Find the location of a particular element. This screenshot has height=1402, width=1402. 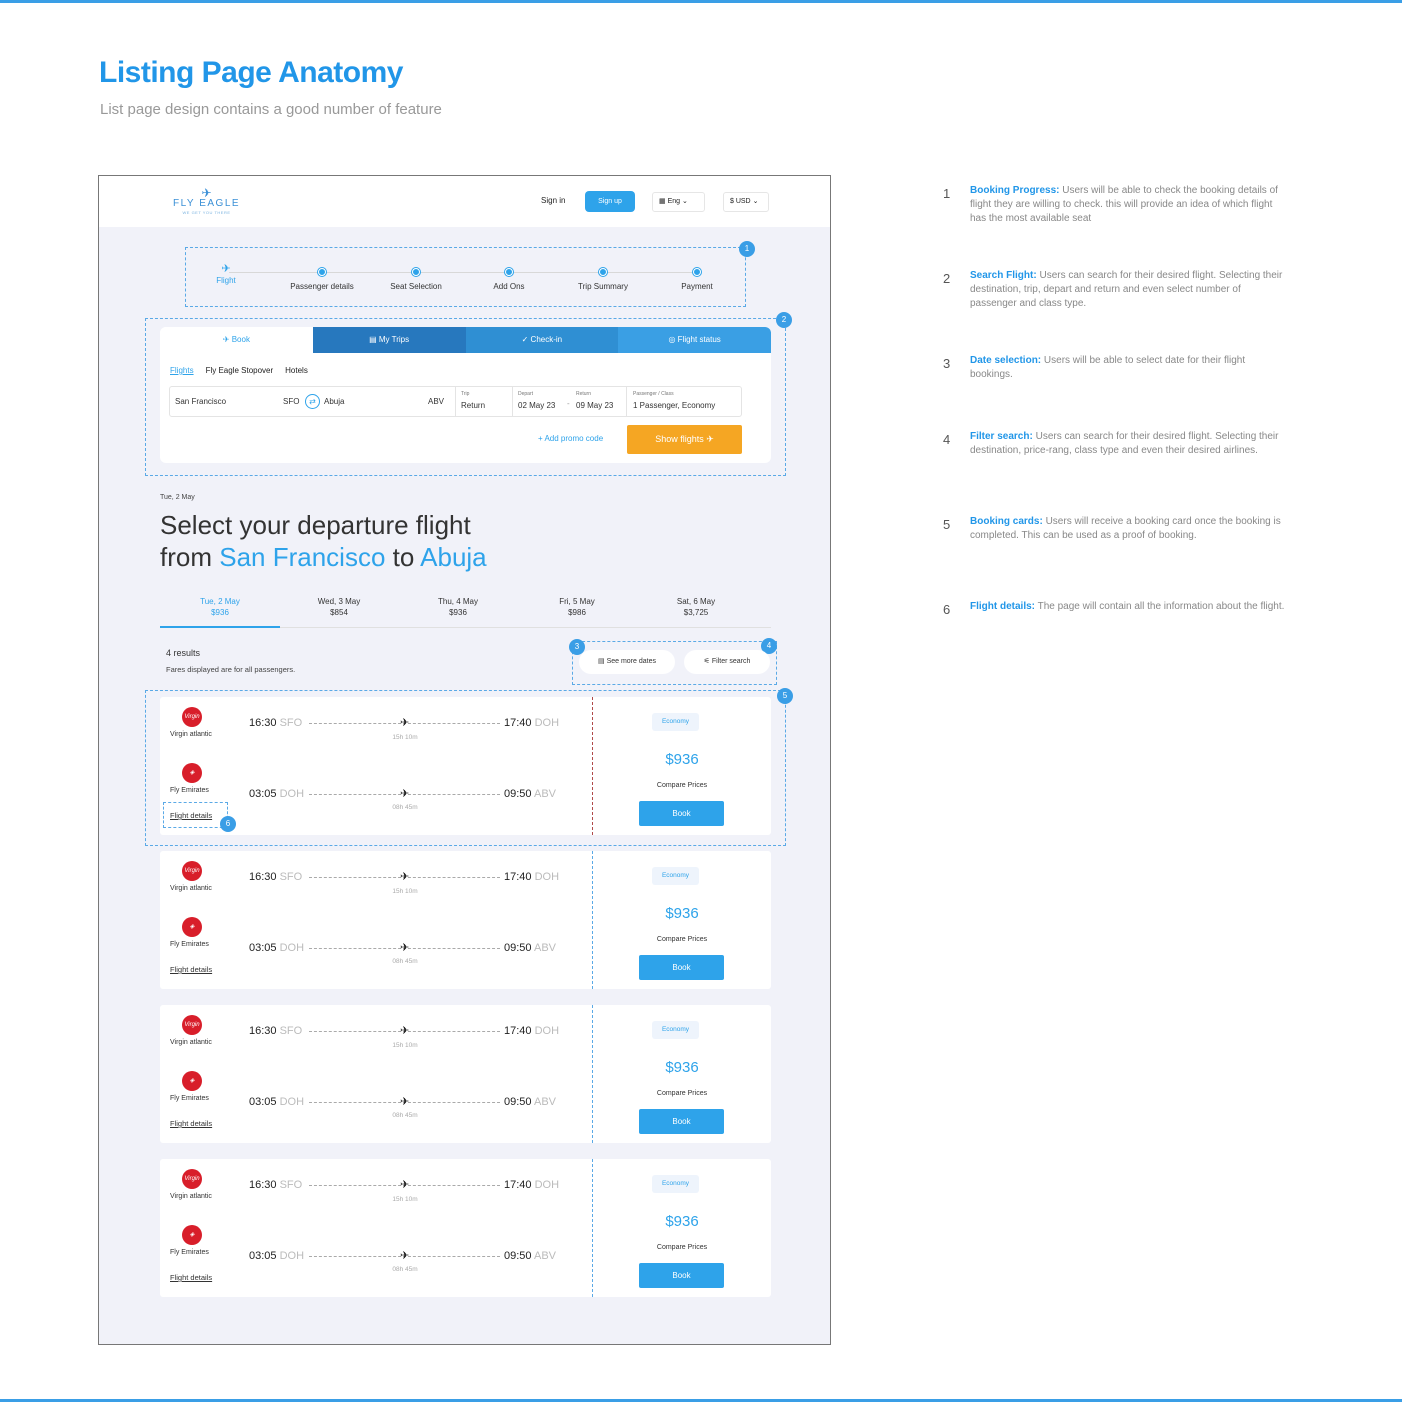

currency-select: $ USD ⌄ is located at coordinates (746, 202).